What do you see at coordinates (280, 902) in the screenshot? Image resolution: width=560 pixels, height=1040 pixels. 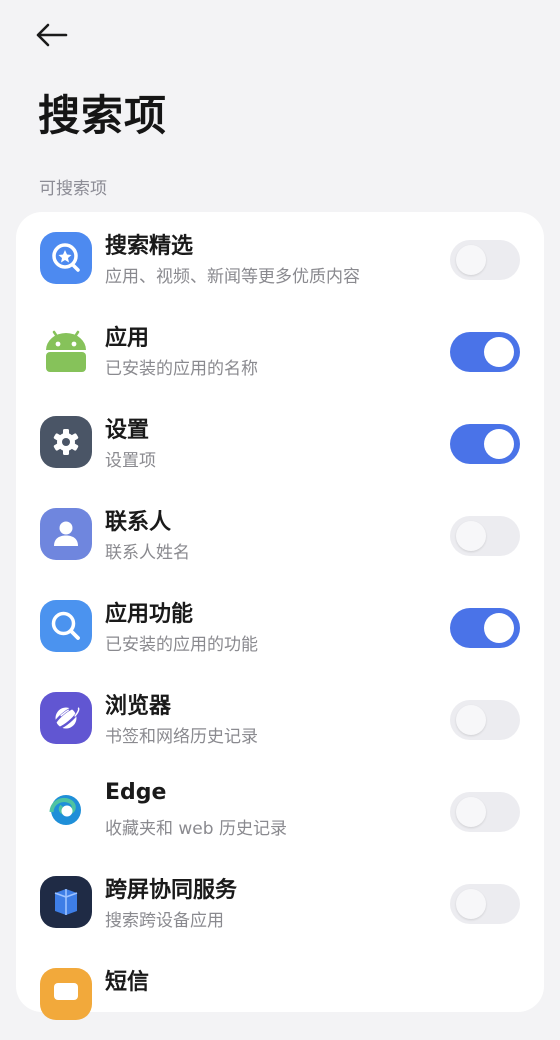 I see `list-item-cross-screen: 跨屏协同服务 搜索跨设备应用` at bounding box center [280, 902].